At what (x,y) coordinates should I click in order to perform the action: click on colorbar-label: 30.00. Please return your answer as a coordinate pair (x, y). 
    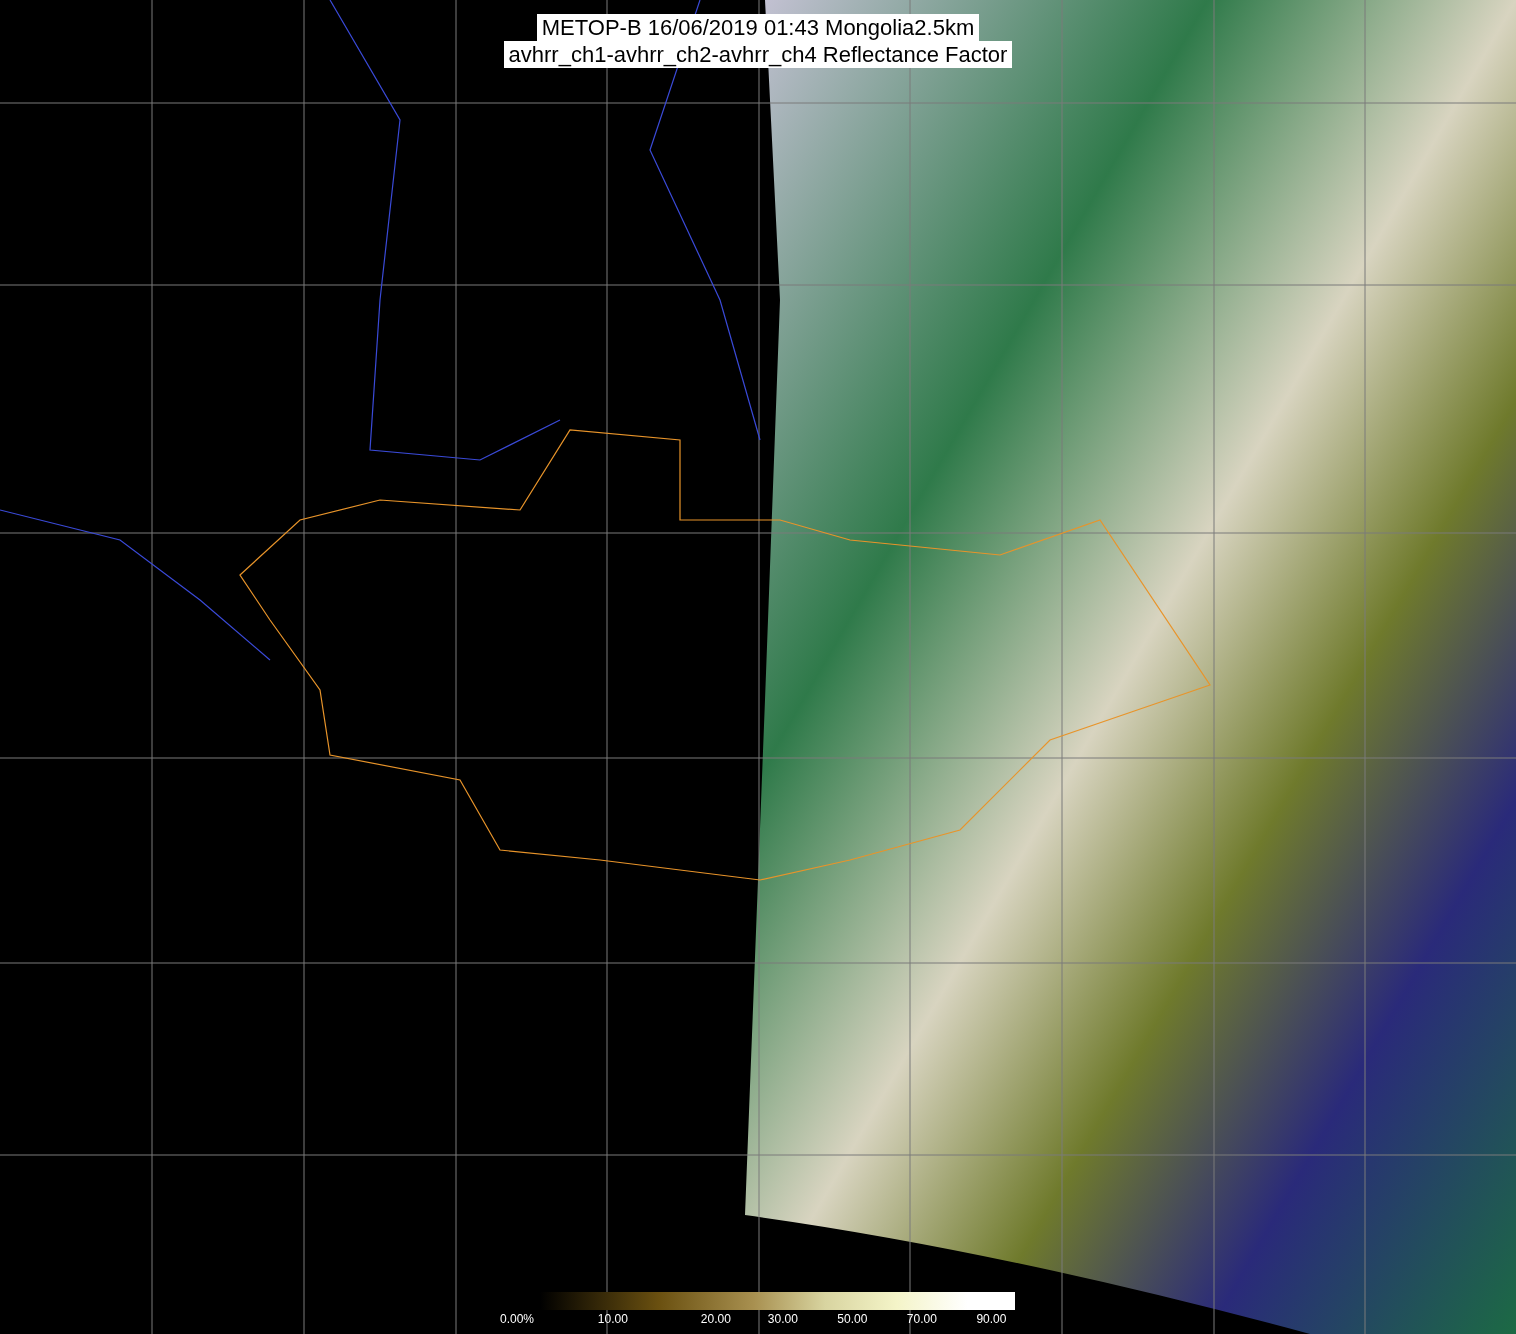
    Looking at the image, I should click on (782, 1319).